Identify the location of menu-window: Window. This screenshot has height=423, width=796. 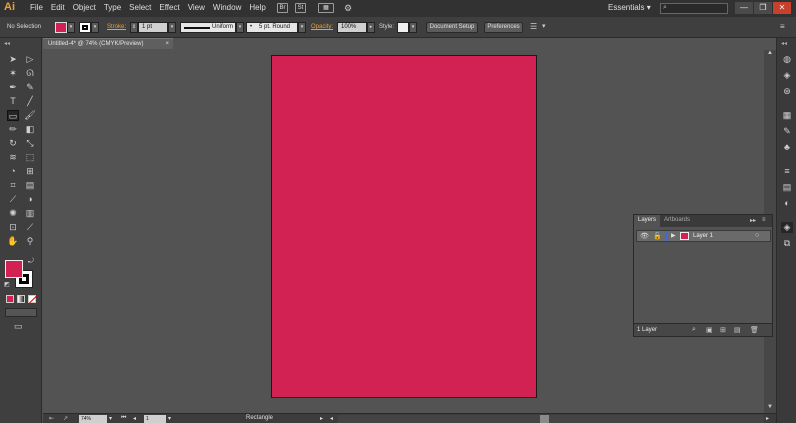
(227, 7).